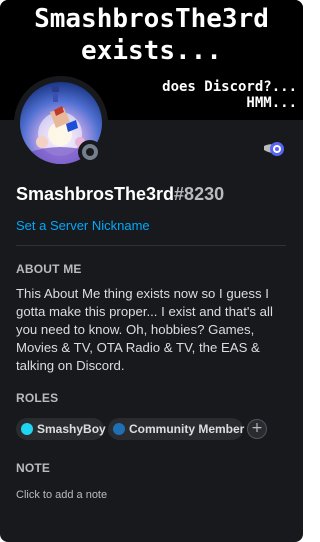  I want to click on banner-text-line-1: SmashbrosThe3rd, so click(151, 19).